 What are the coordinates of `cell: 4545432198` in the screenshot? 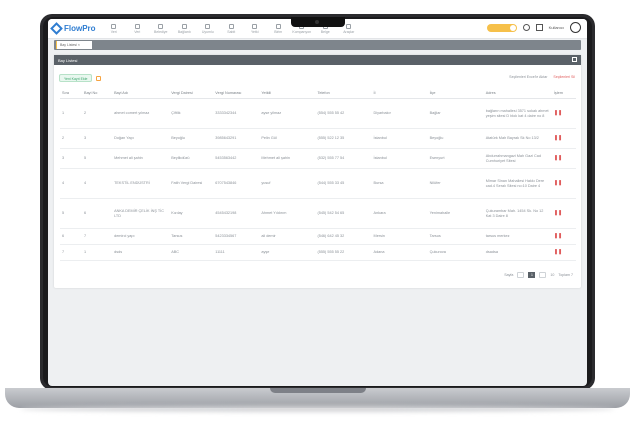 It's located at (236, 213).